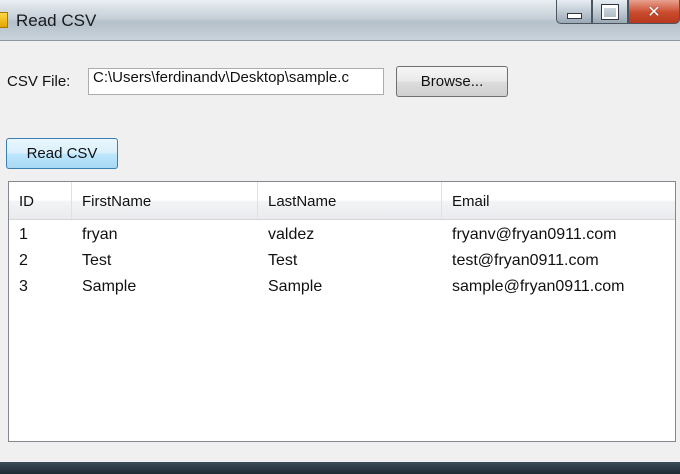  I want to click on maximize-button, so click(610, 12).